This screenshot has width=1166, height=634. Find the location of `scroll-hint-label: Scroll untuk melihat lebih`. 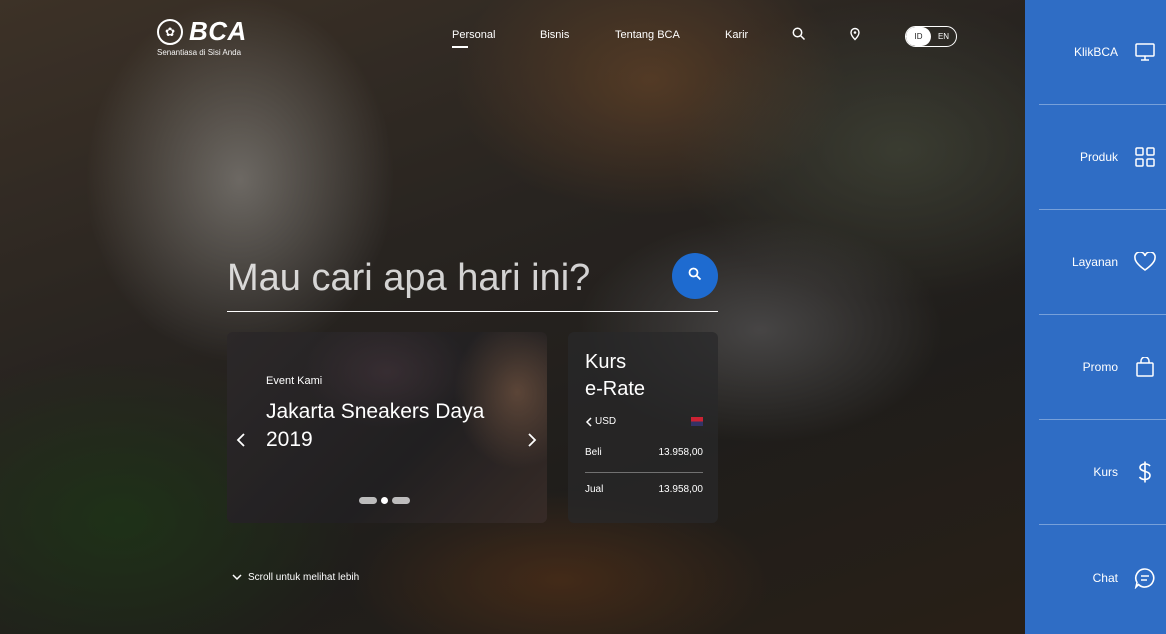

scroll-hint-label: Scroll untuk melihat lebih is located at coordinates (304, 577).